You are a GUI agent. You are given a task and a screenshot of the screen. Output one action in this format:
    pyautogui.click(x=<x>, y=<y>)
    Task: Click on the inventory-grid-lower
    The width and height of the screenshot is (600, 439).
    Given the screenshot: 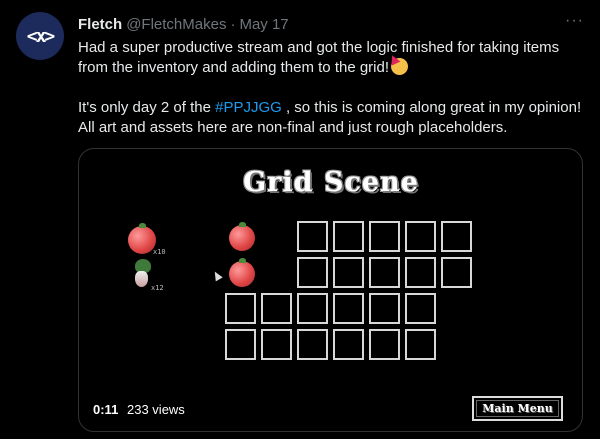 What is the action you would take?
    pyautogui.click(x=330, y=362)
    